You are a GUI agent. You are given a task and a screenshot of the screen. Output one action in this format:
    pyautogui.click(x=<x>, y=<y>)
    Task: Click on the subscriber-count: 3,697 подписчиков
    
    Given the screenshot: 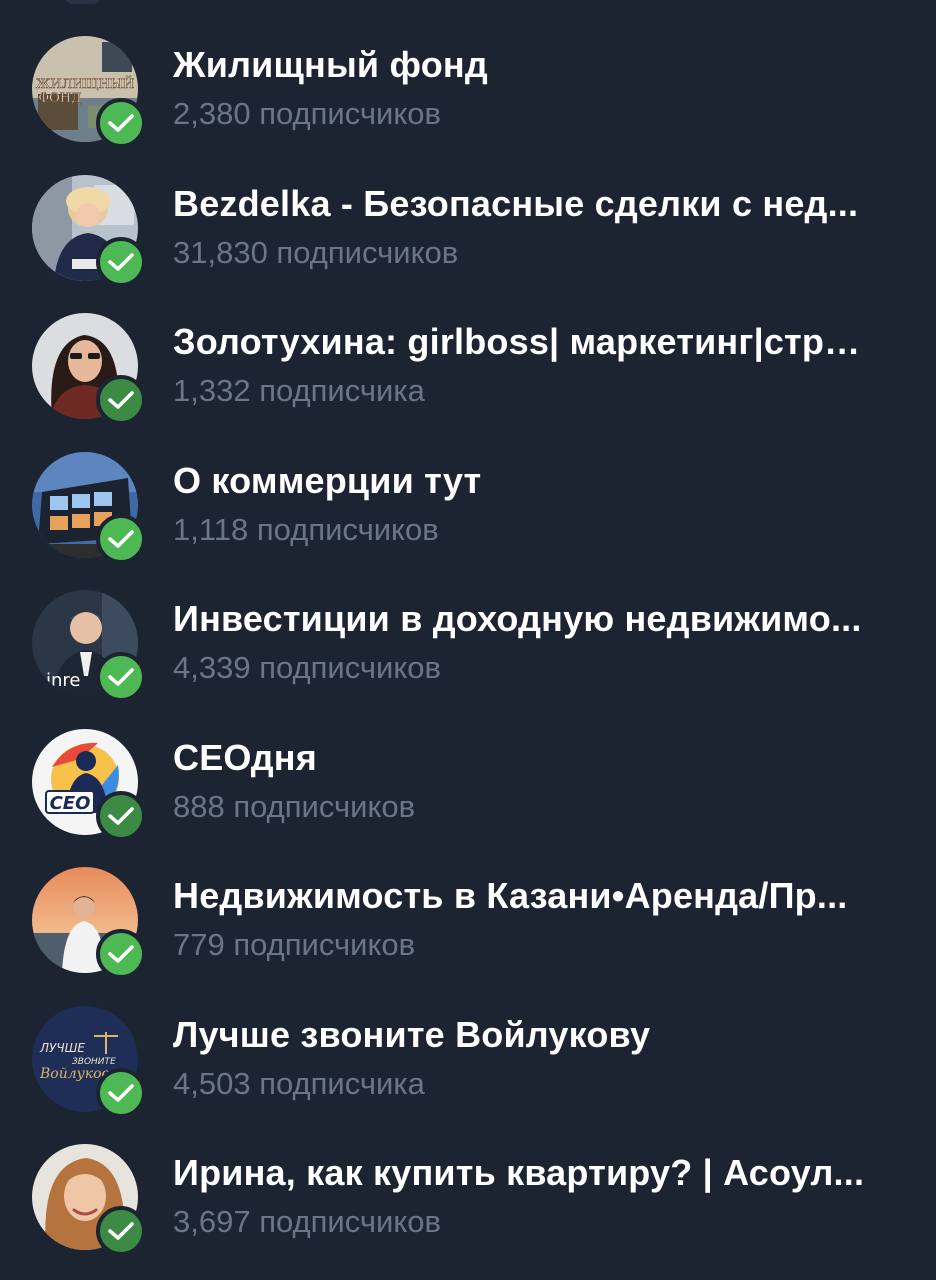 What is the action you would take?
    pyautogui.click(x=307, y=1221)
    